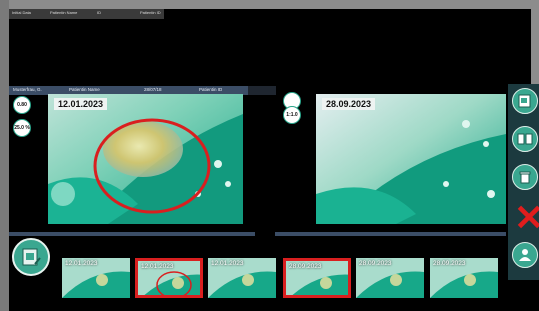 Image resolution: width=539 pixels, height=311 pixels. Describe the element at coordinates (526, 218) in the screenshot. I see `close-x-icon: ✕` at that location.